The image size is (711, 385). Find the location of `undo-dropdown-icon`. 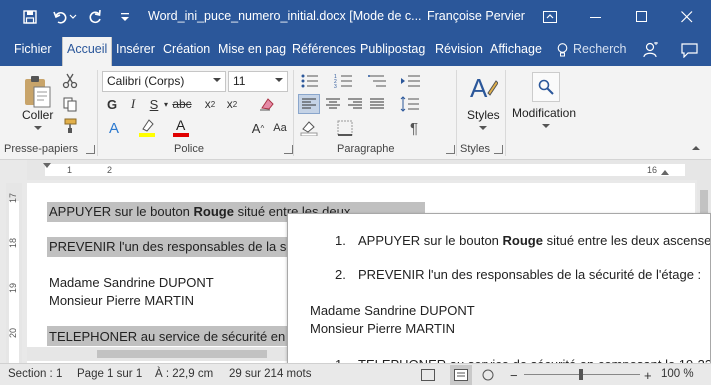

undo-dropdown-icon is located at coordinates (73, 17).